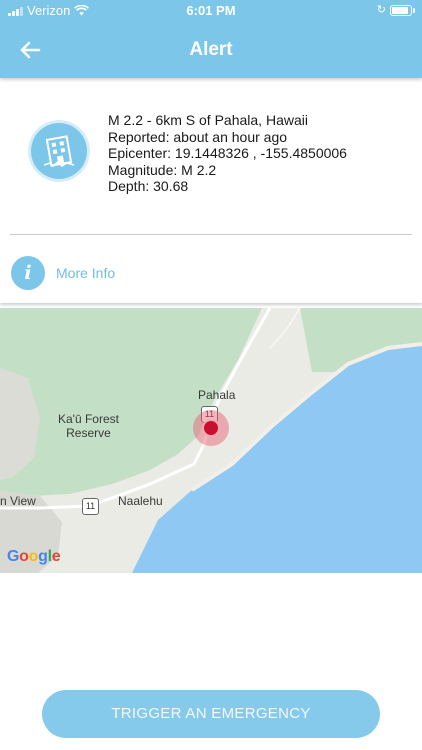 The image size is (422, 750). What do you see at coordinates (88, 433) in the screenshot?
I see `forest-label-line-2: Reserve` at bounding box center [88, 433].